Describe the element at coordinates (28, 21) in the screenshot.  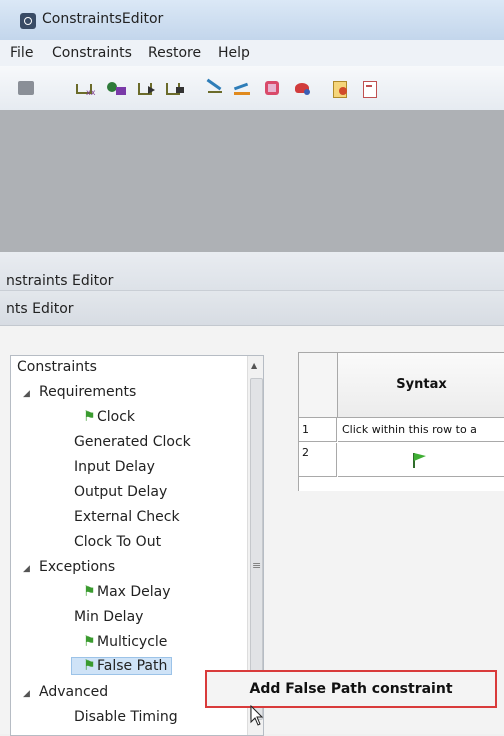
I see `app-icon` at that location.